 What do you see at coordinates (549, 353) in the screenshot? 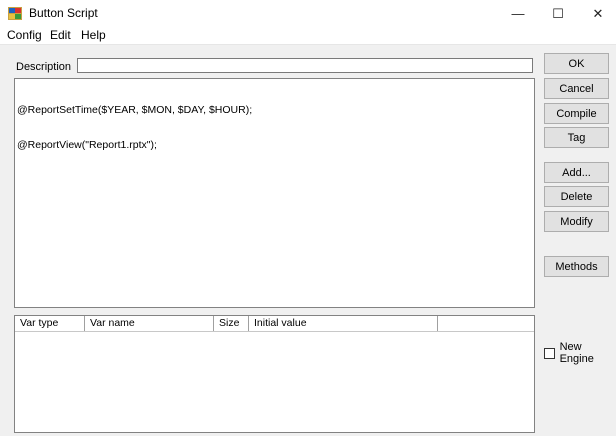
I see `new-engine-checkbox` at bounding box center [549, 353].